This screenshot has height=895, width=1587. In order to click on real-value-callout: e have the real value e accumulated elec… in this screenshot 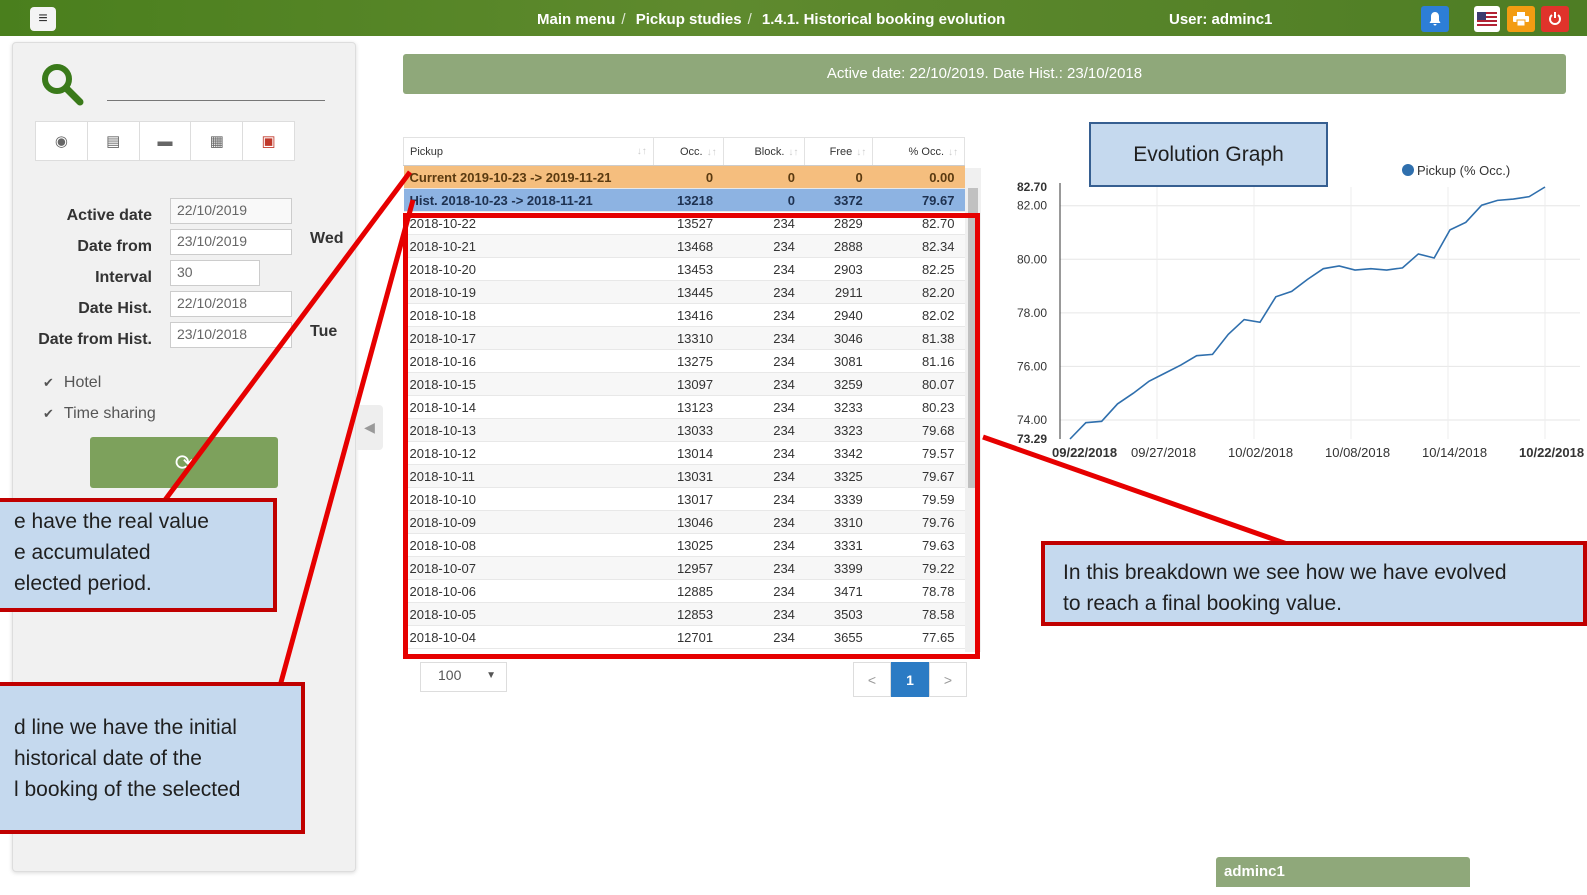, I will do `click(138, 555)`.